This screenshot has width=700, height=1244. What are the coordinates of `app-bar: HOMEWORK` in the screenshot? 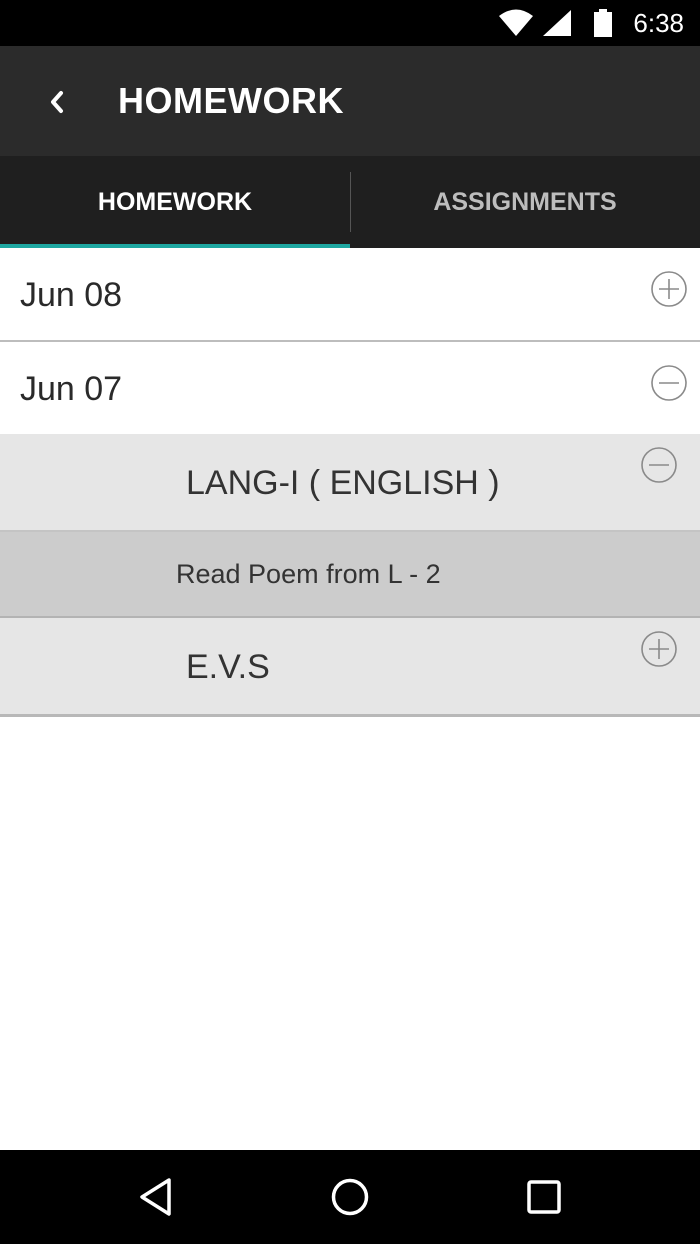 It's located at (350, 101).